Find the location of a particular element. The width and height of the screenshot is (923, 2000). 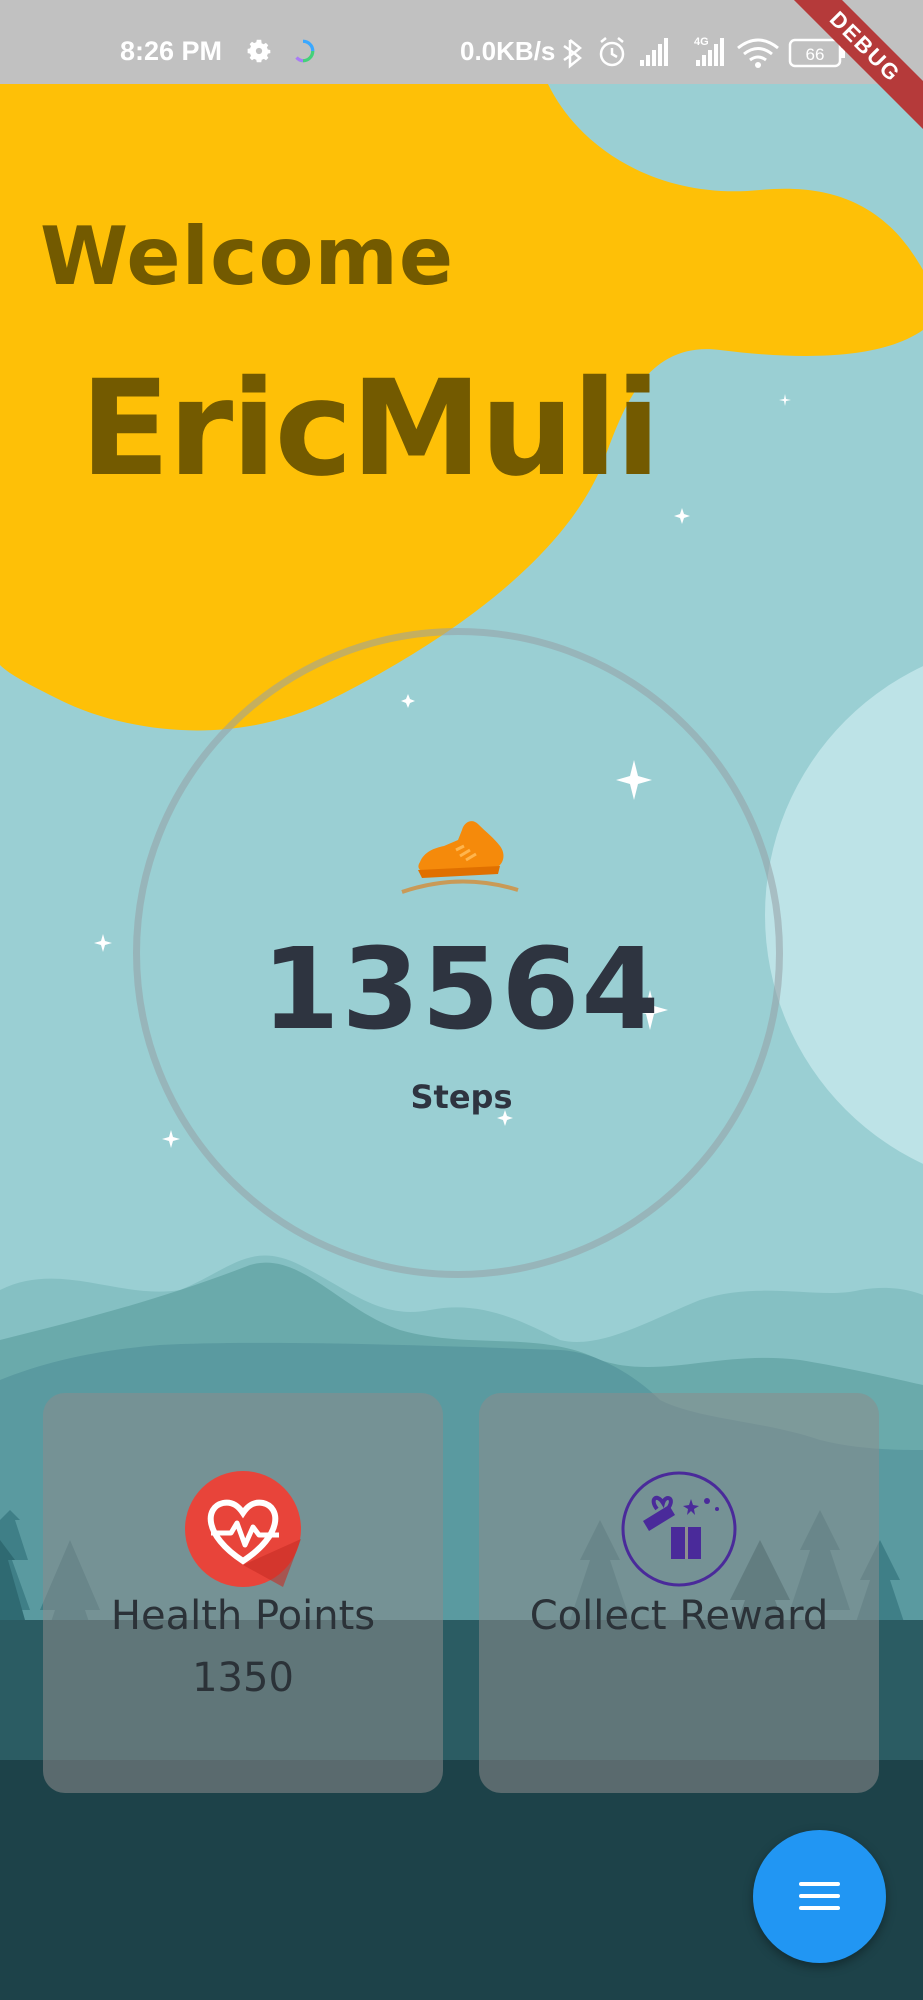

signal-4g-icon: 4G is located at coordinates (709, 51).